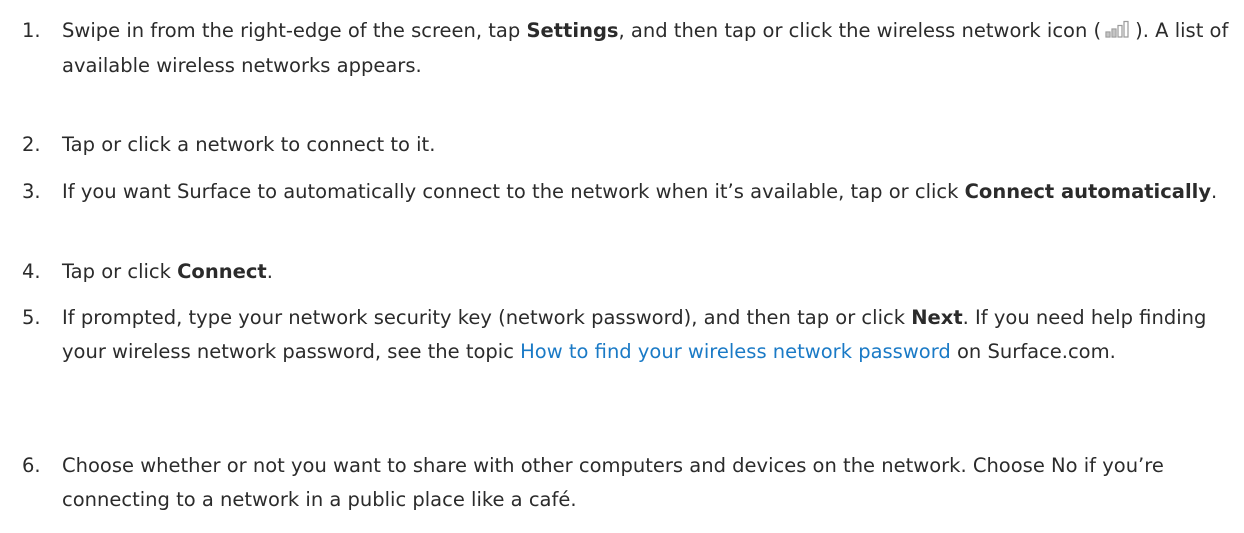 This screenshot has width=1244, height=533. Describe the element at coordinates (31, 317) in the screenshot. I see `step-number: 5.` at that location.